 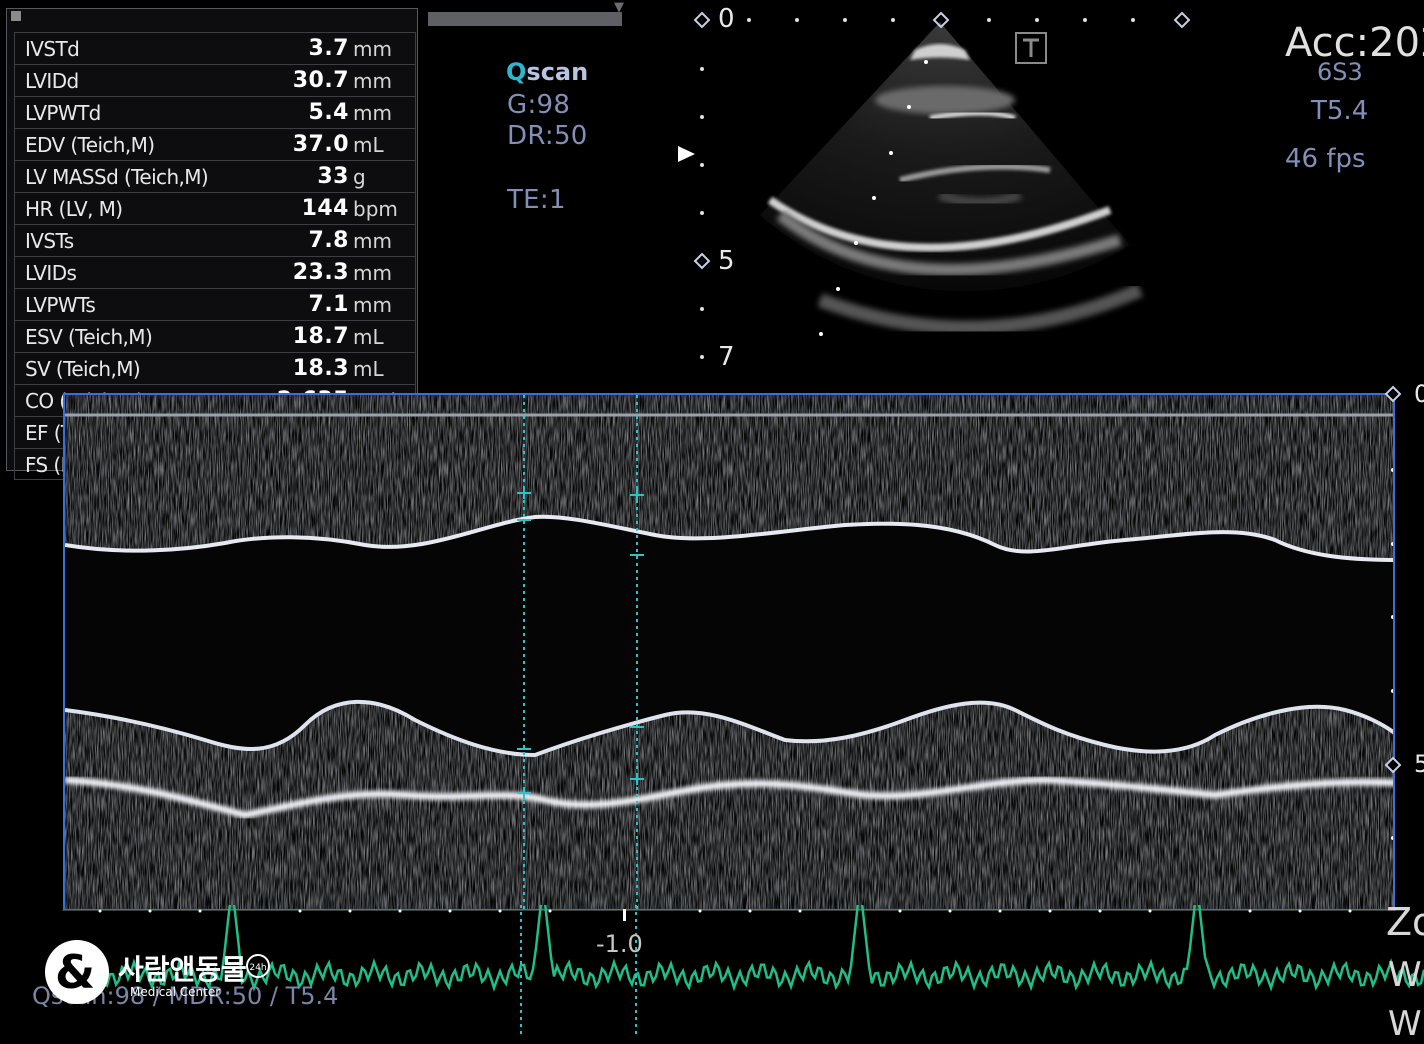 What do you see at coordinates (175, 992) in the screenshot?
I see `logo-subtitle: Medical Center` at bounding box center [175, 992].